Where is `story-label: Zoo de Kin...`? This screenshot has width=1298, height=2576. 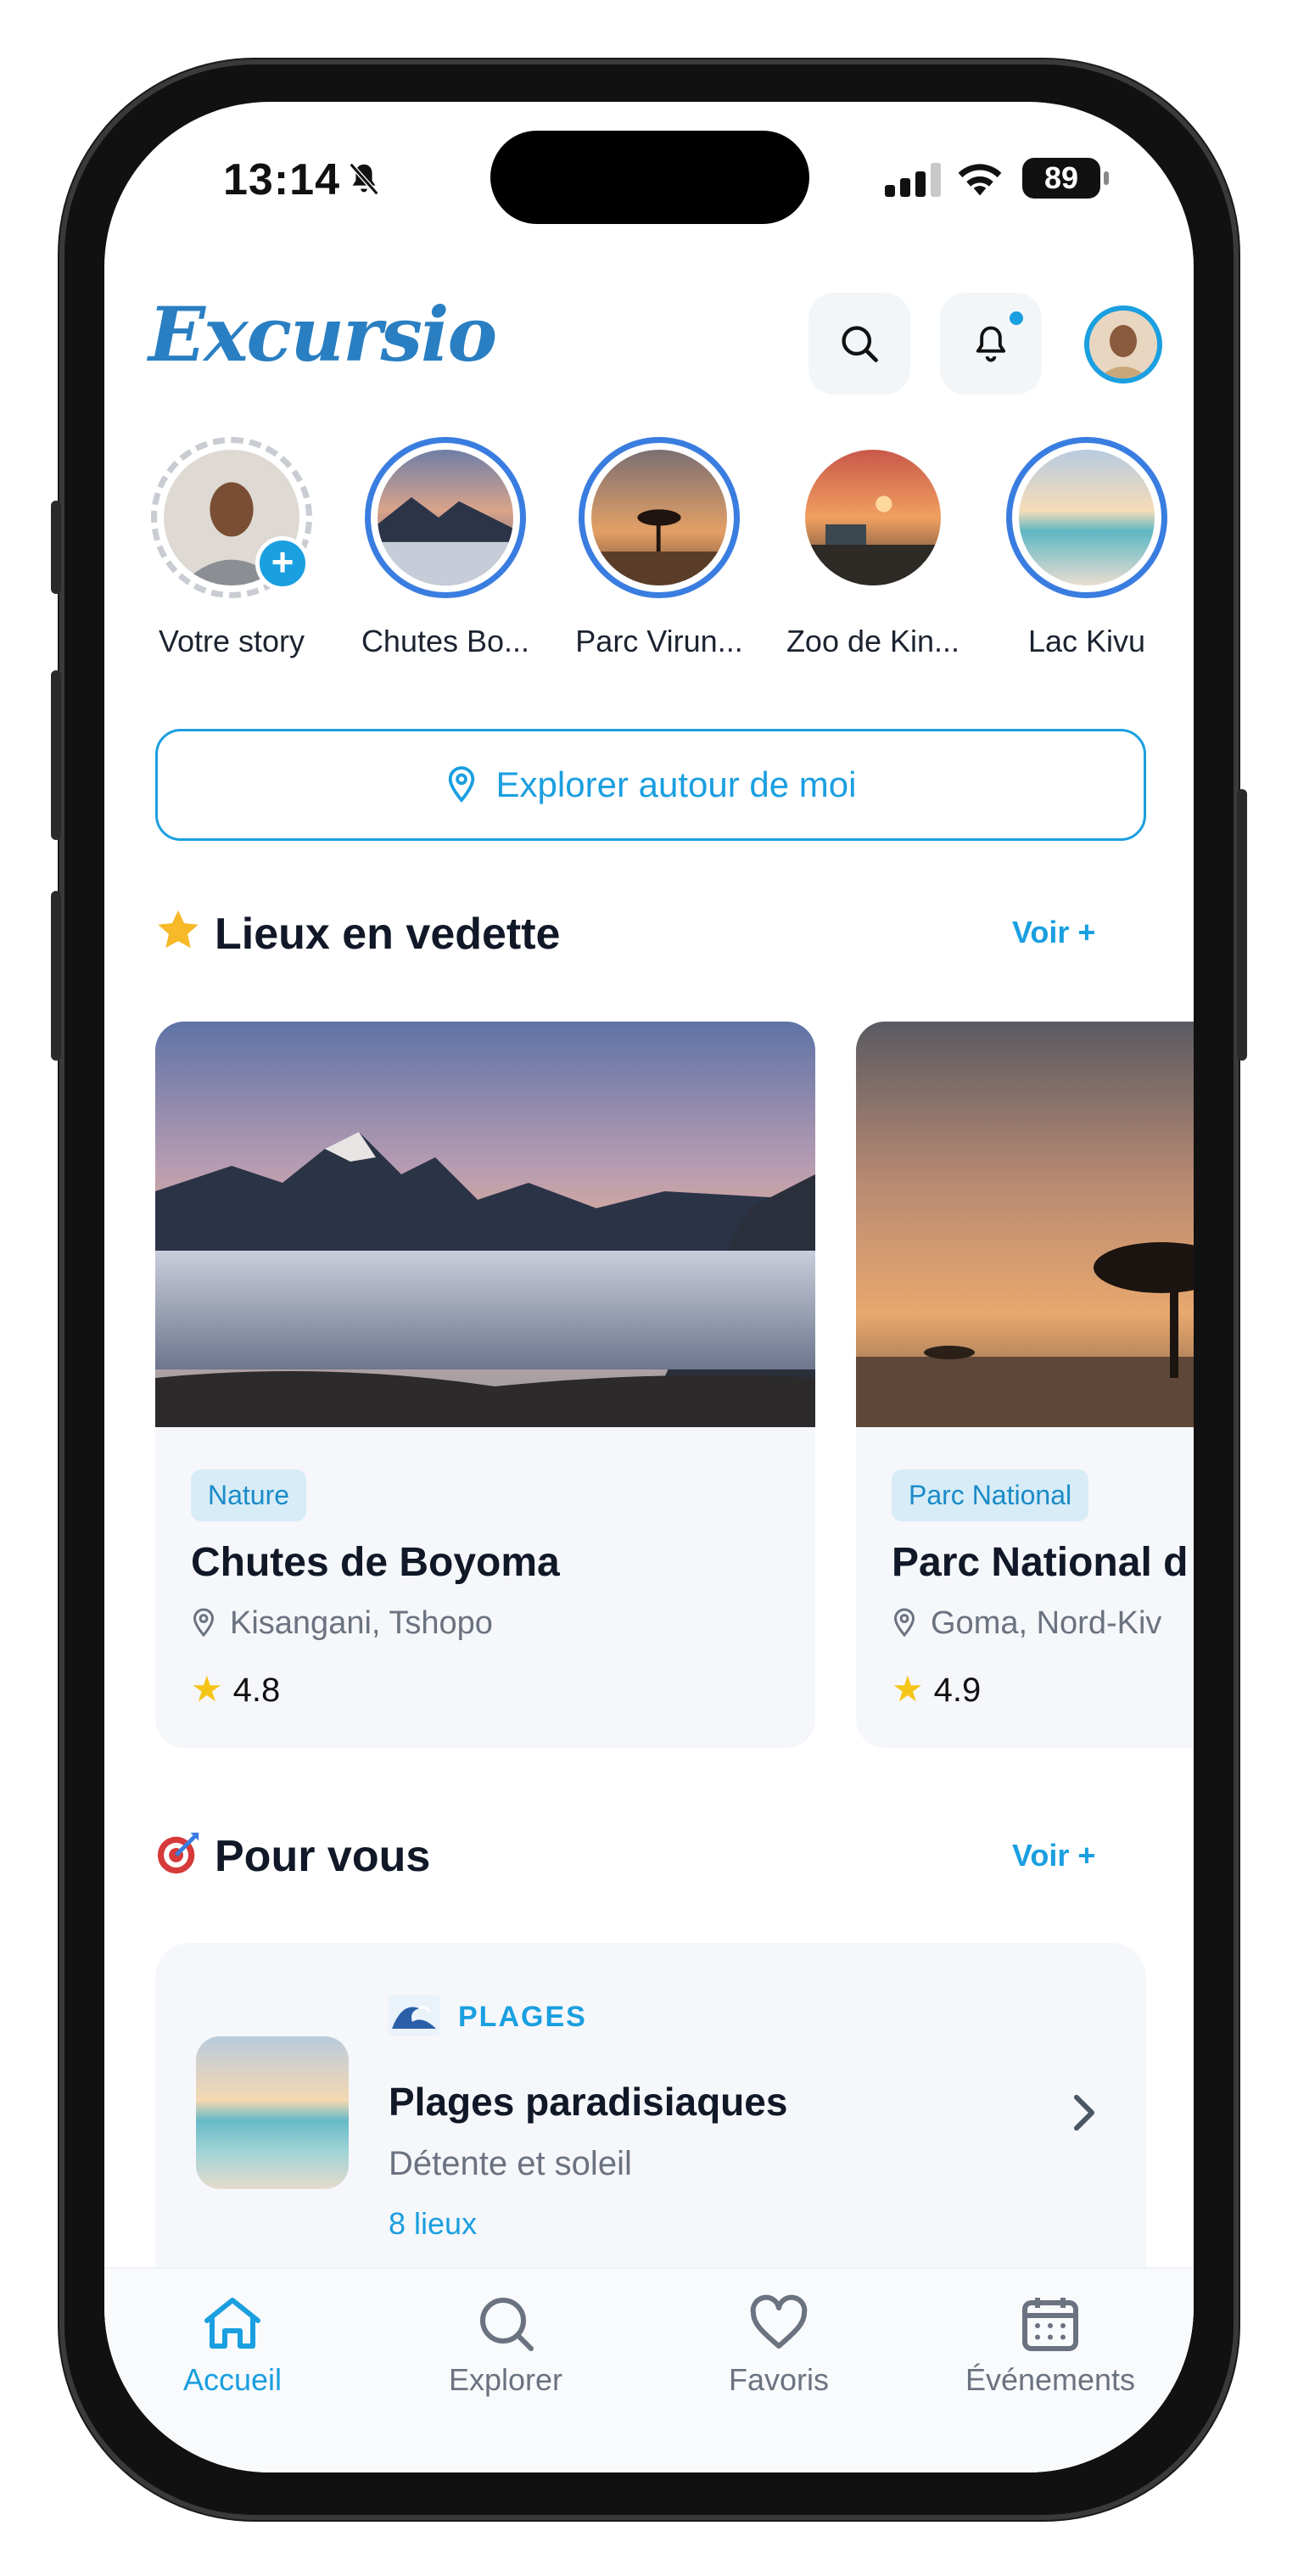 story-label: Zoo de Kin... is located at coordinates (873, 641).